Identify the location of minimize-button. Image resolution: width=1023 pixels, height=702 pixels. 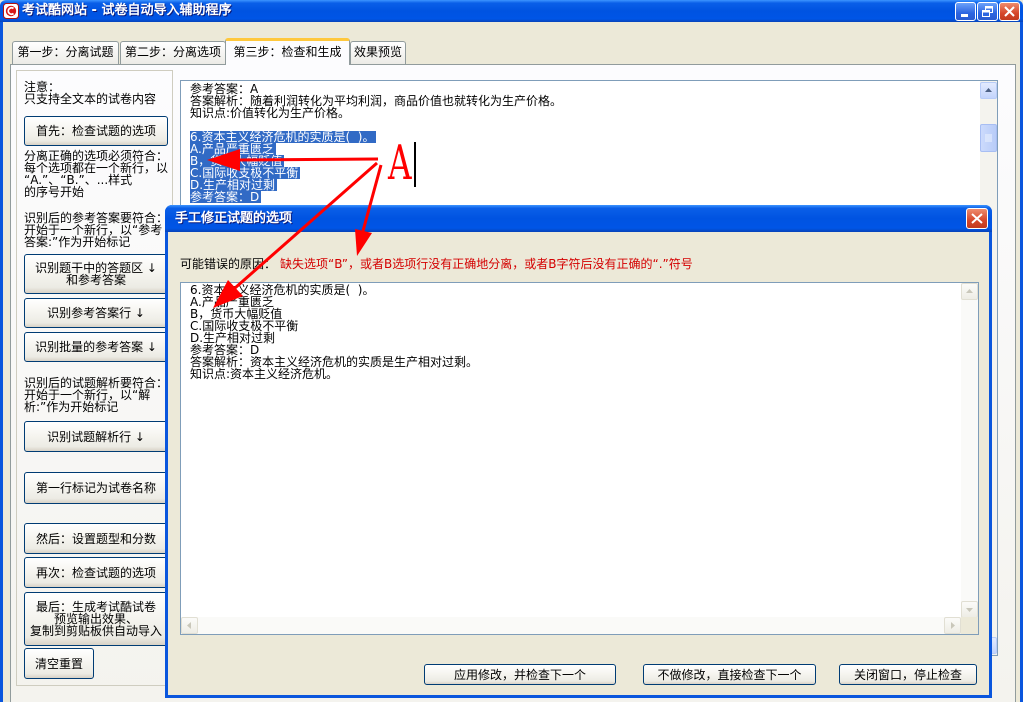
(965, 11).